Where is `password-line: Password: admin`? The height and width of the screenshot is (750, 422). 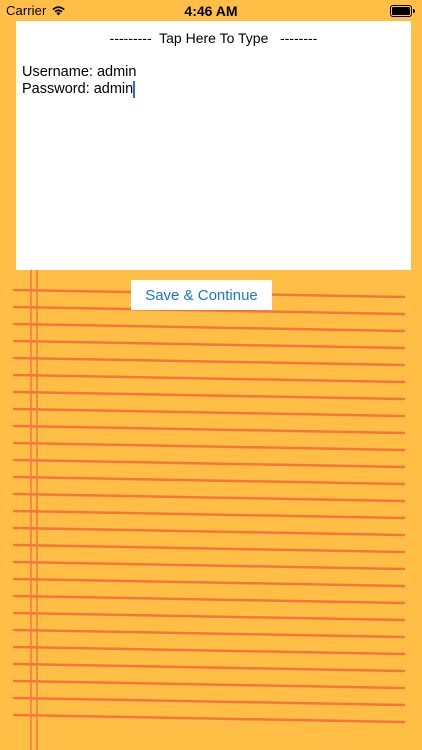
password-line: Password: admin is located at coordinates (78, 89).